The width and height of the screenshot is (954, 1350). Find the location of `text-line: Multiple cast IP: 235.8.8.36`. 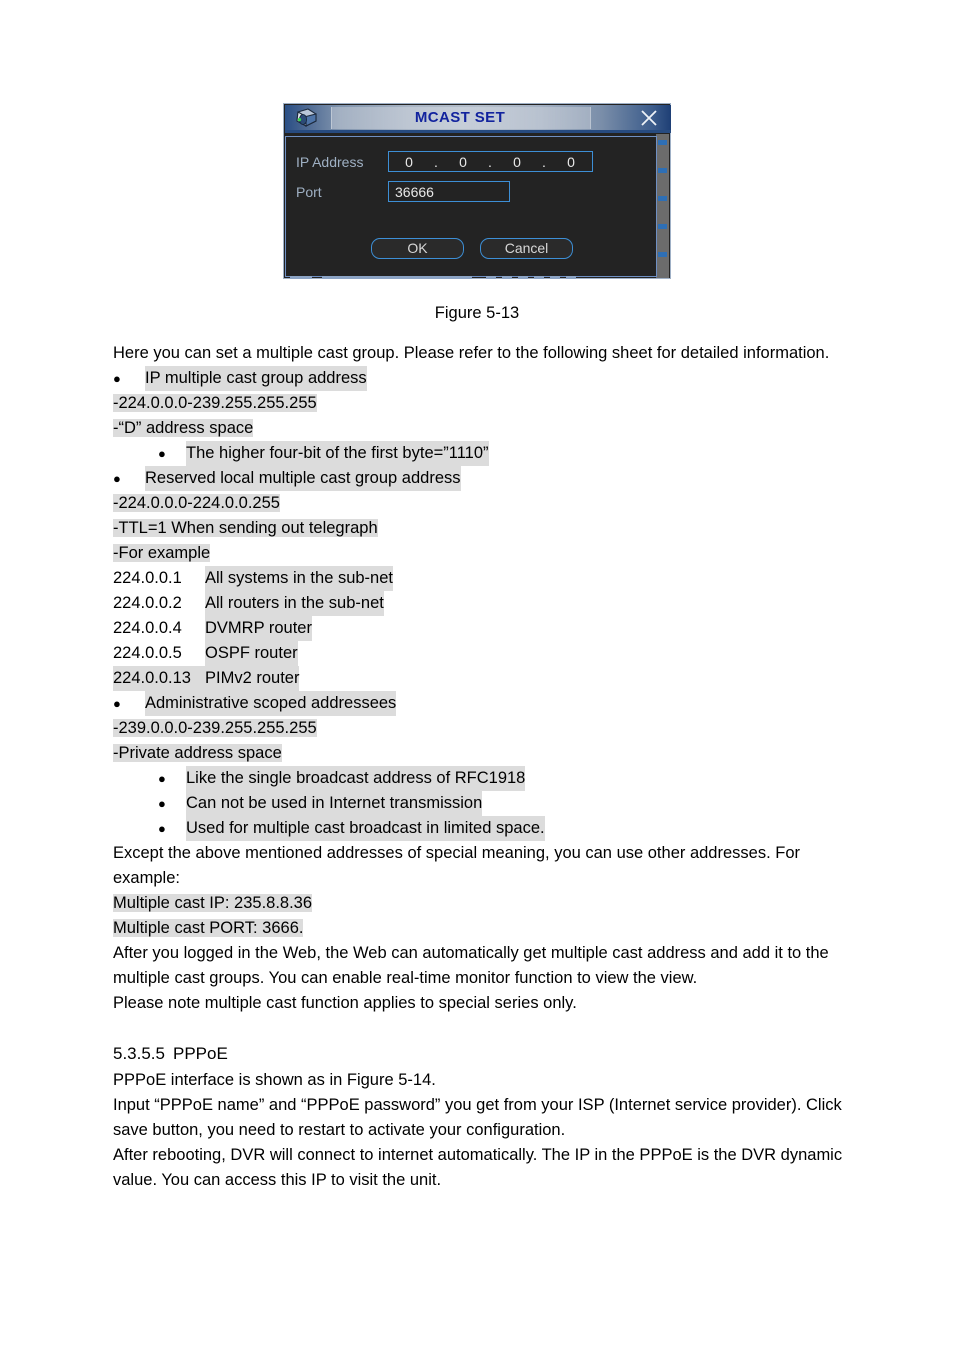

text-line: Multiple cast IP: 235.8.8.36 is located at coordinates (478, 903).